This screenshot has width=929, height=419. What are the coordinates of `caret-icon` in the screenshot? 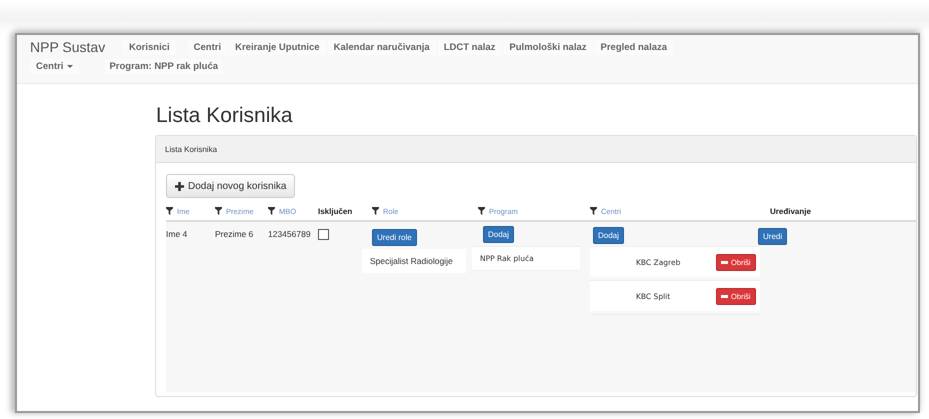 It's located at (70, 66).